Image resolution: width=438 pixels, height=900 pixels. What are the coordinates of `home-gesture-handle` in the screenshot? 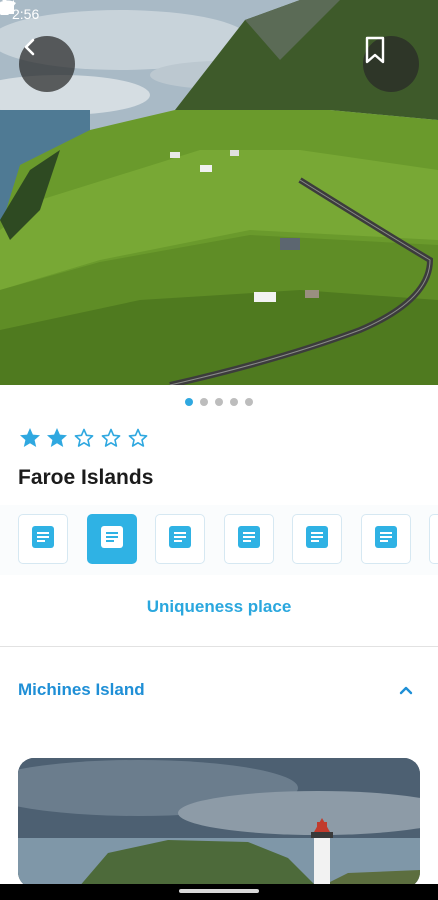 It's located at (219, 891).